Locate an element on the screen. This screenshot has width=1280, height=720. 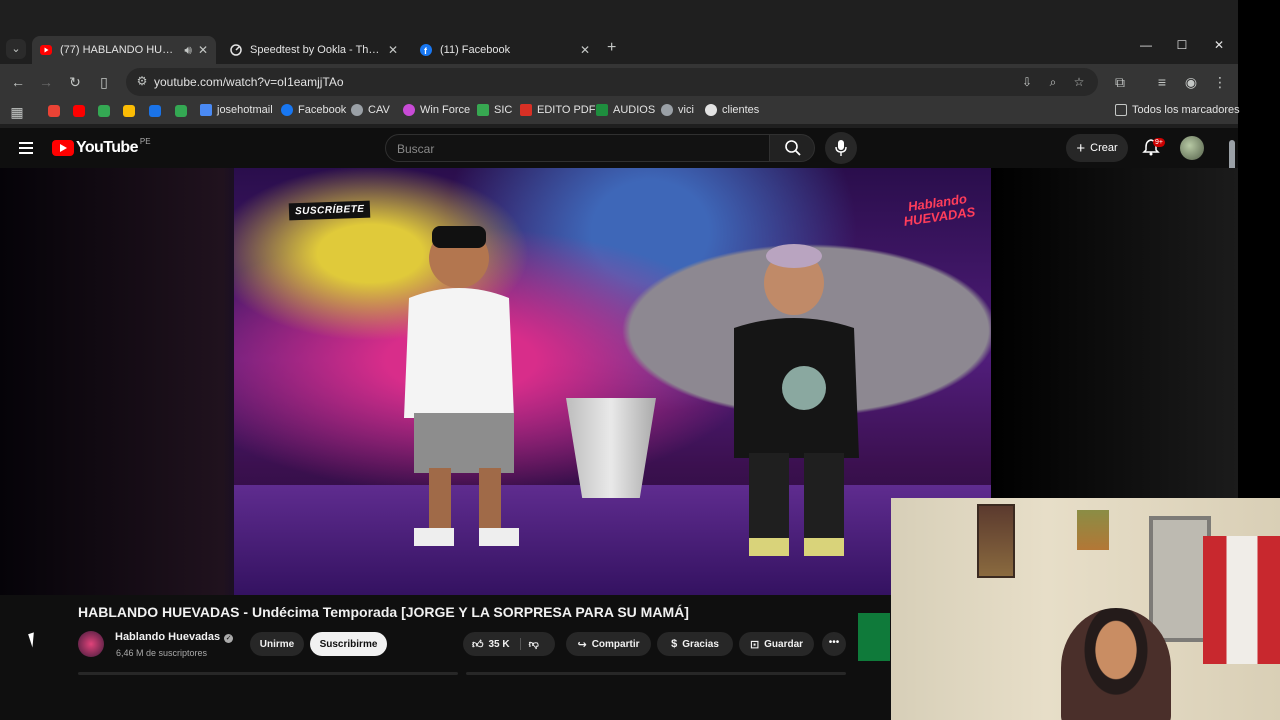
video-host-left is located at coordinates (461, 386).